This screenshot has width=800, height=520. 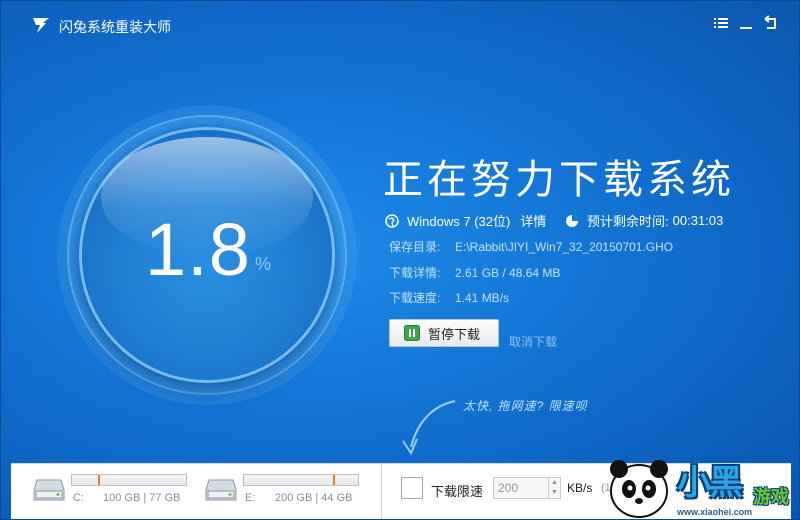 I want to click on progress-value: 1.8, so click(x=198, y=249).